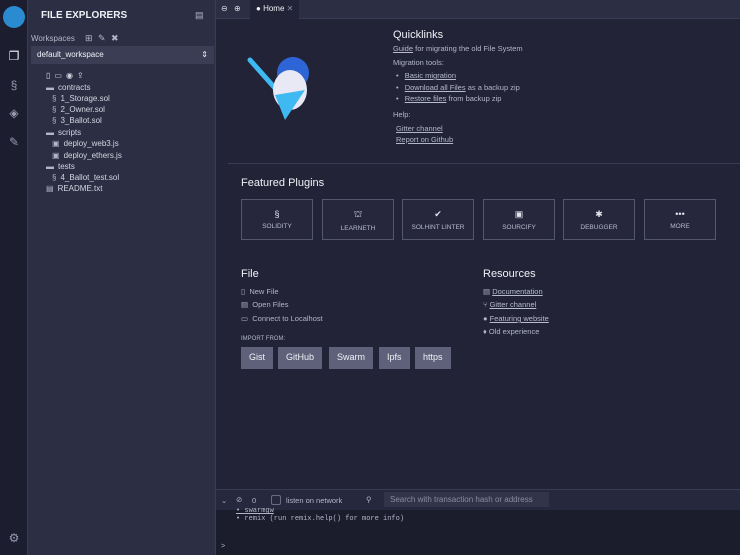 The width and height of the screenshot is (740, 555). What do you see at coordinates (276, 500) in the screenshot?
I see `listen-network-checkbox` at bounding box center [276, 500].